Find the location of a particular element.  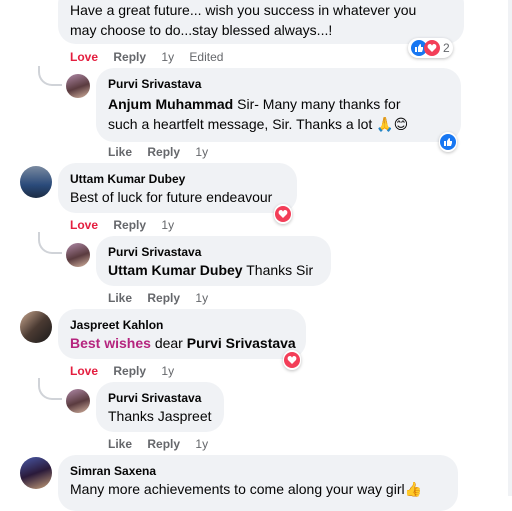

comment-actions: Love Reply 1y Edited is located at coordinates (152, 57).